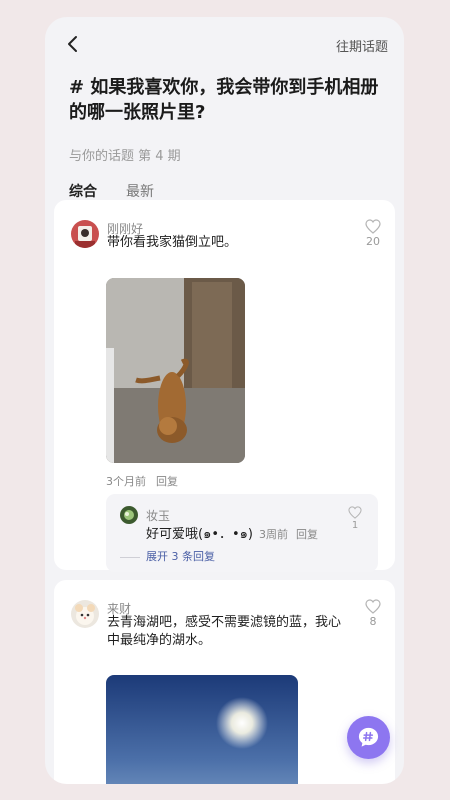 Image resolution: width=450 pixels, height=800 pixels. Describe the element at coordinates (307, 534) in the screenshot. I see `comment-reply-button: 回复` at that location.